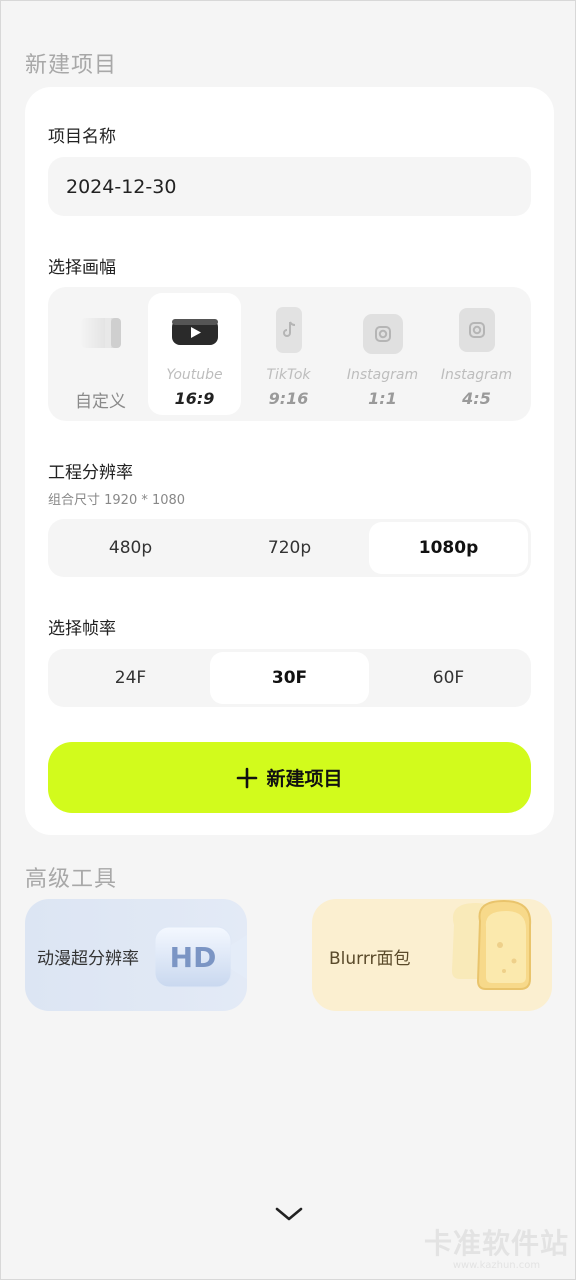 The width and height of the screenshot is (576, 1280). What do you see at coordinates (82, 268) in the screenshot?
I see `canvas-label: 选择画幅` at bounding box center [82, 268].